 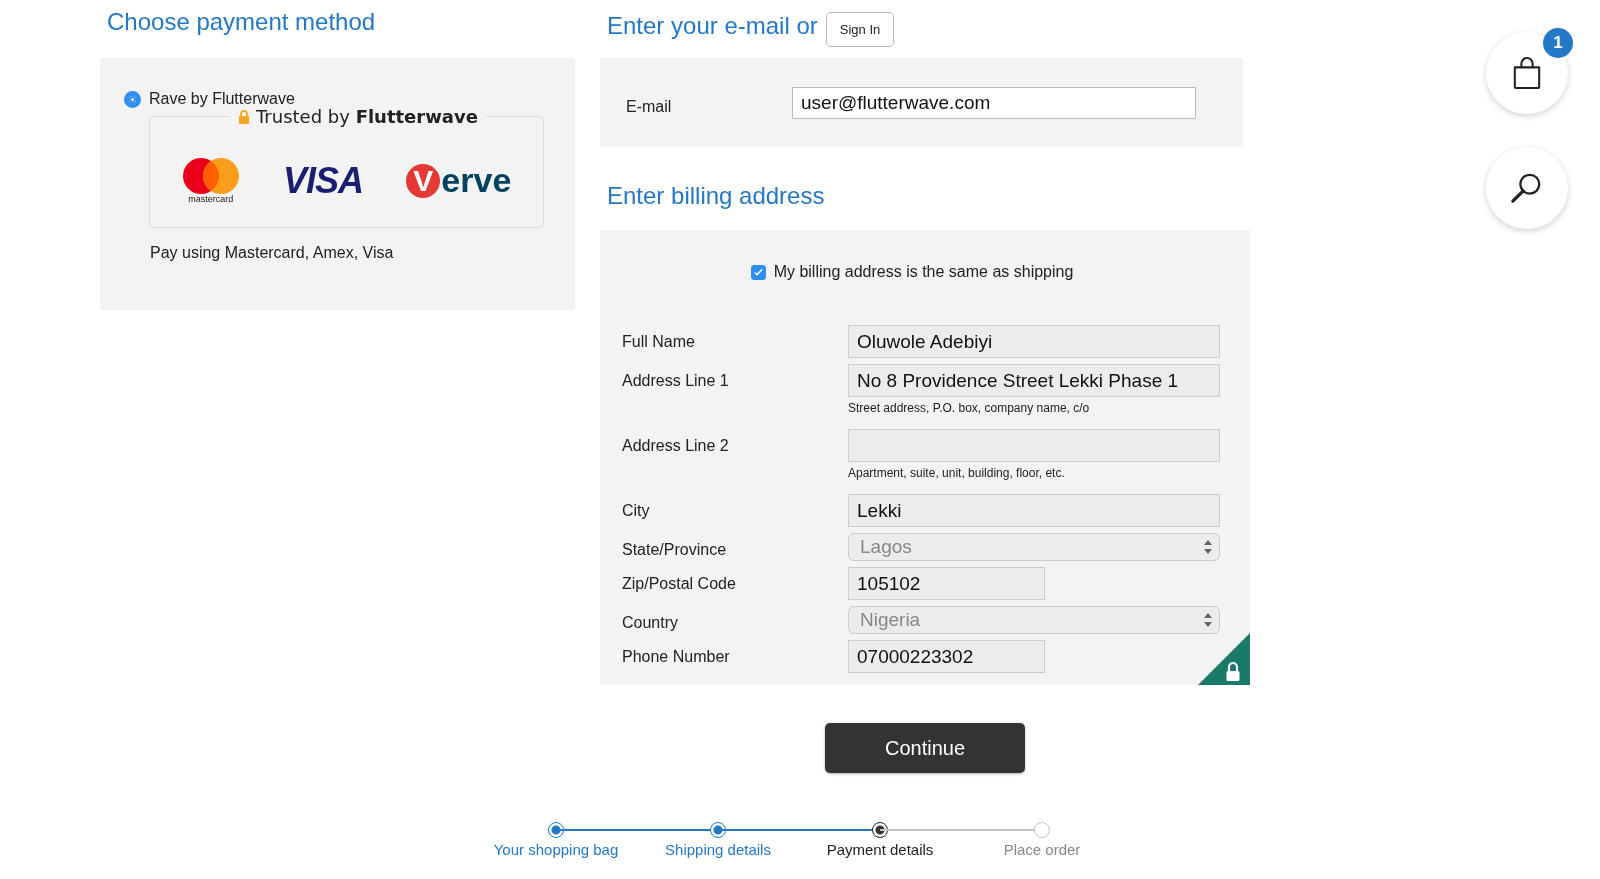 I want to click on field-hint: Street address, P.O. box, company name, c/o, so click(x=969, y=408).